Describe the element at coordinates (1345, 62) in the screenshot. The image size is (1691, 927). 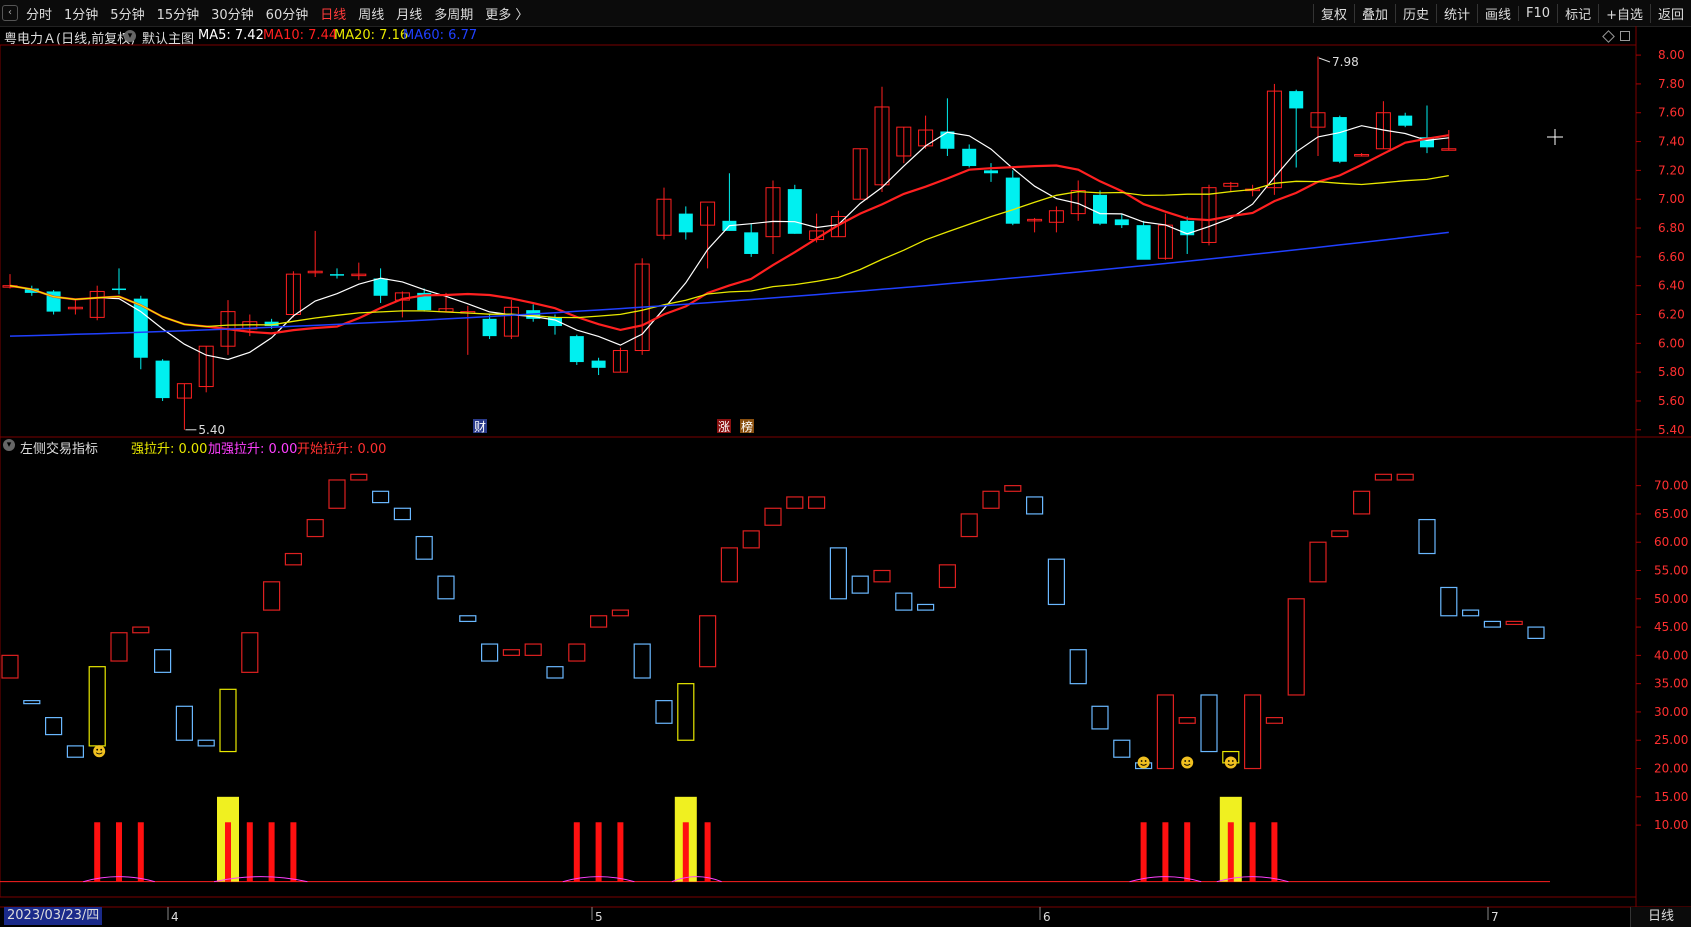
I see `high-price-label: 7.98` at that location.